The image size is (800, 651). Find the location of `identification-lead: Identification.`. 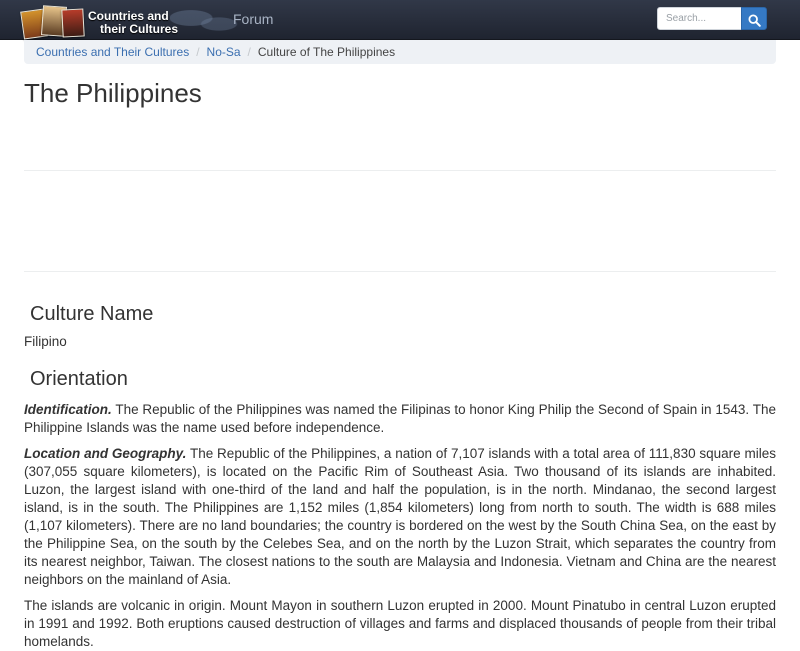

identification-lead: Identification. is located at coordinates (68, 409).